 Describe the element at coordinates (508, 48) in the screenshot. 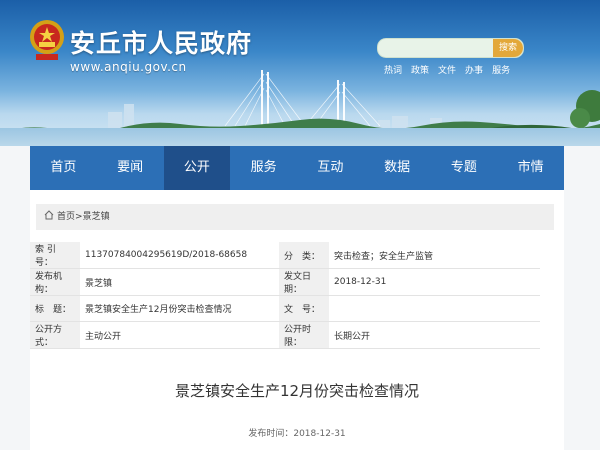

I see `search-button: 搜索` at that location.